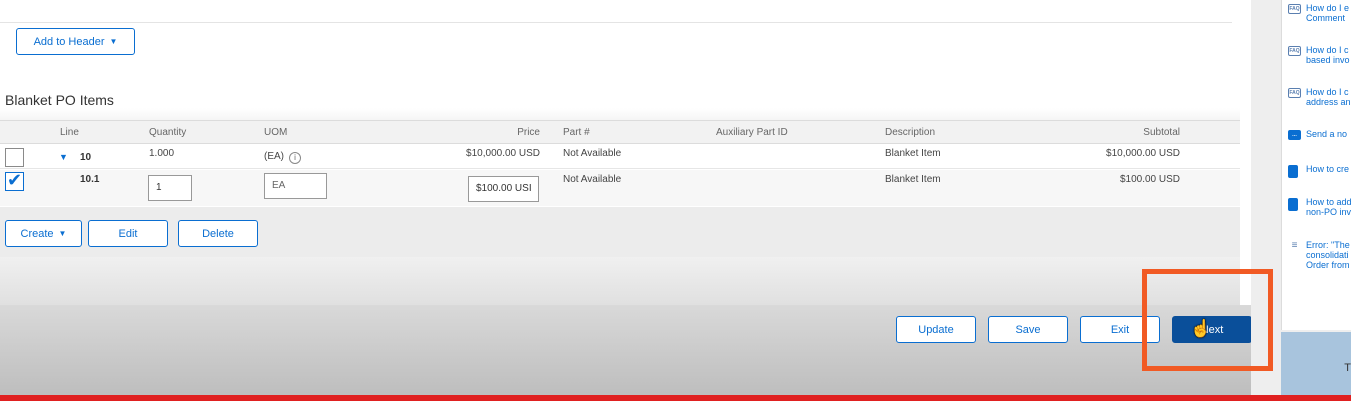  I want to click on next-button: Next, so click(1212, 329).